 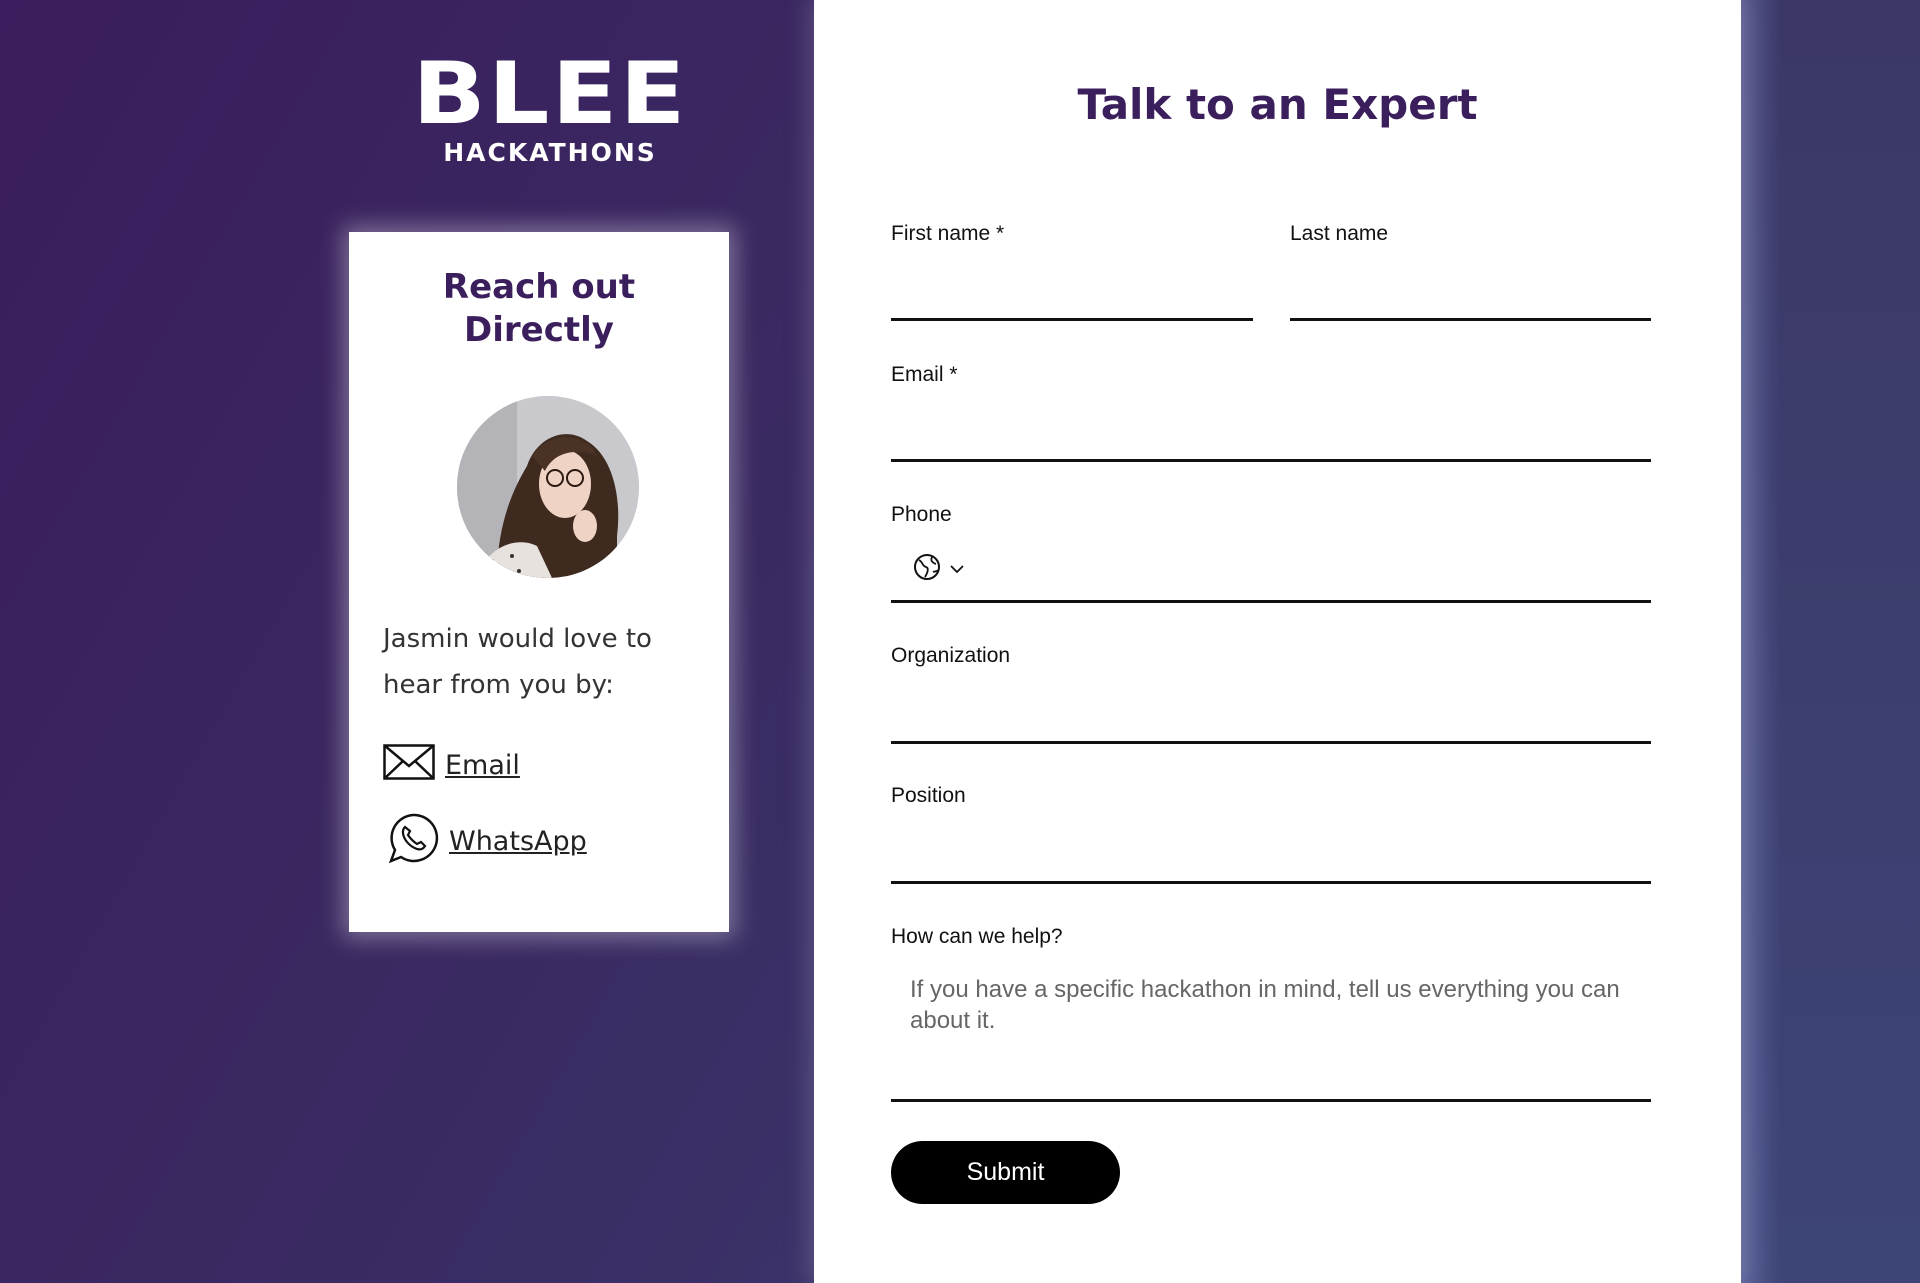 What do you see at coordinates (1074, 291) in the screenshot?
I see `first-name-field` at bounding box center [1074, 291].